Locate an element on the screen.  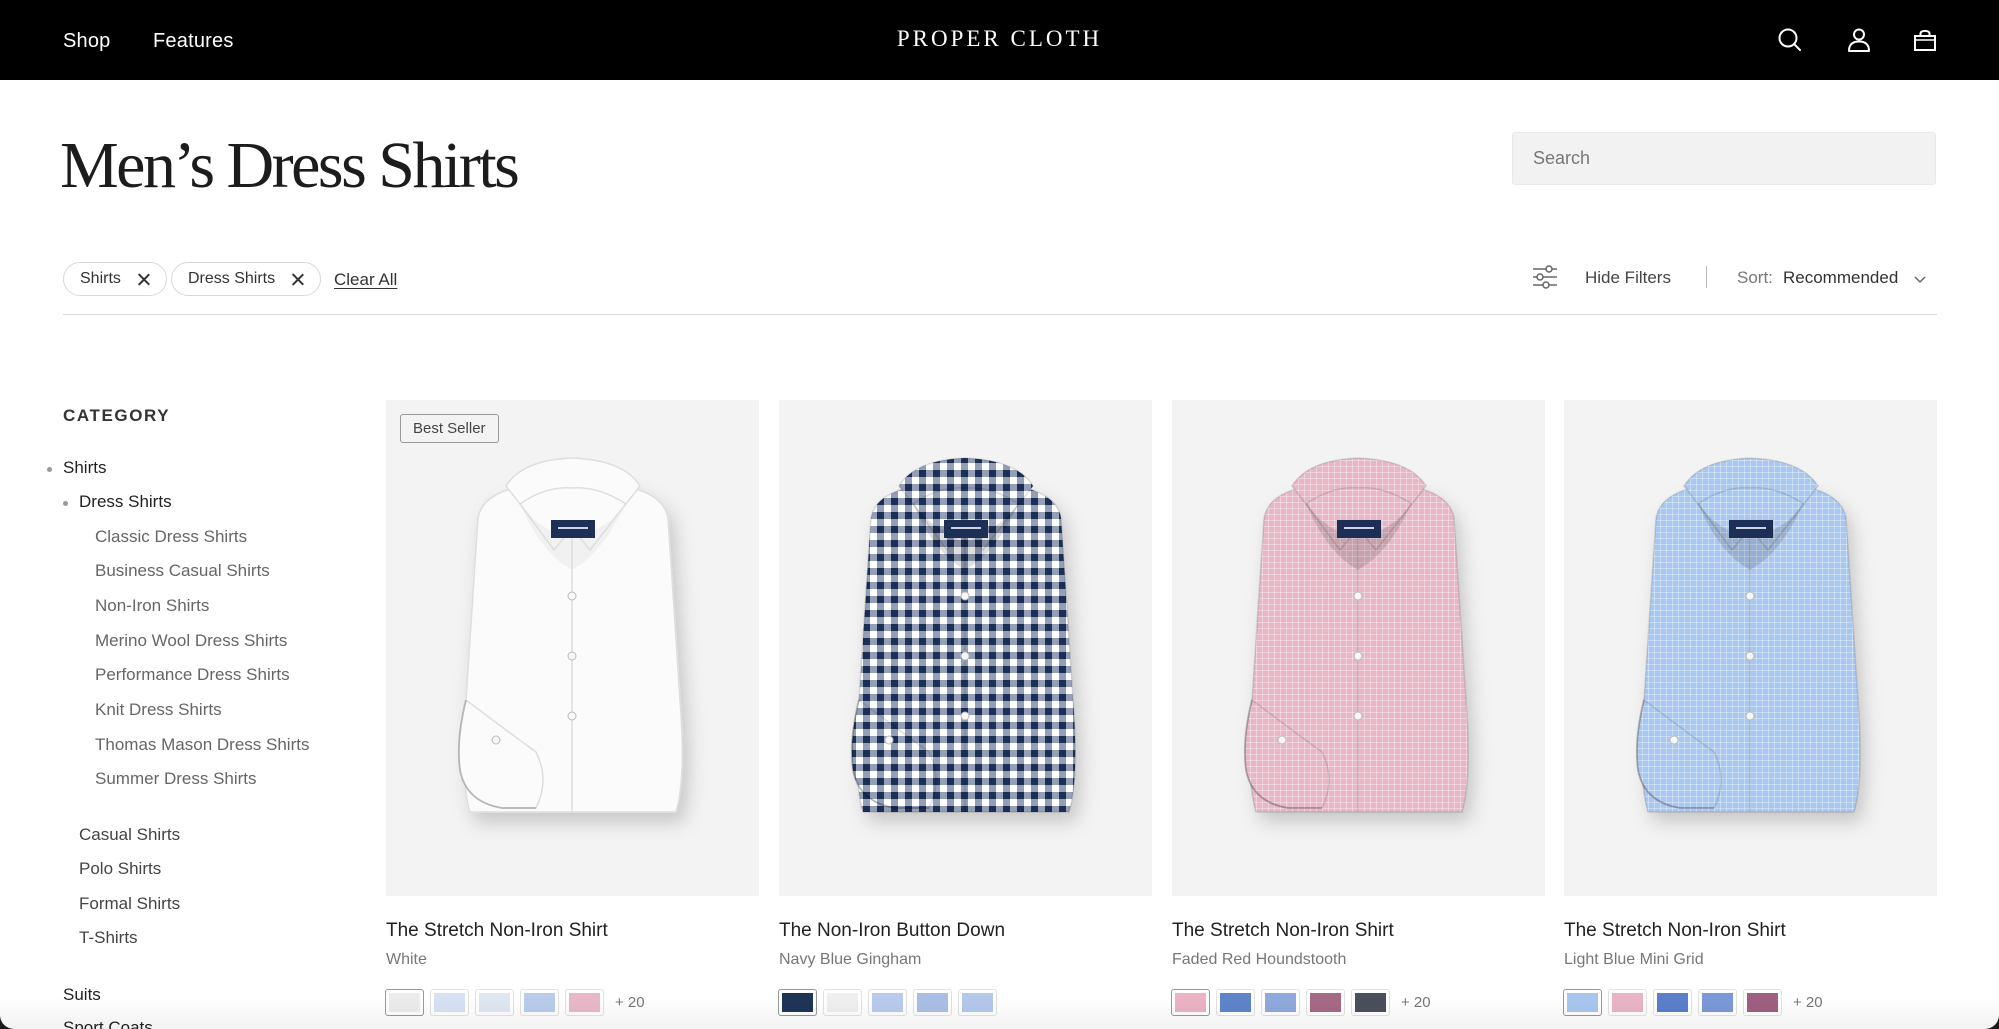
product-color: White is located at coordinates (406, 959).